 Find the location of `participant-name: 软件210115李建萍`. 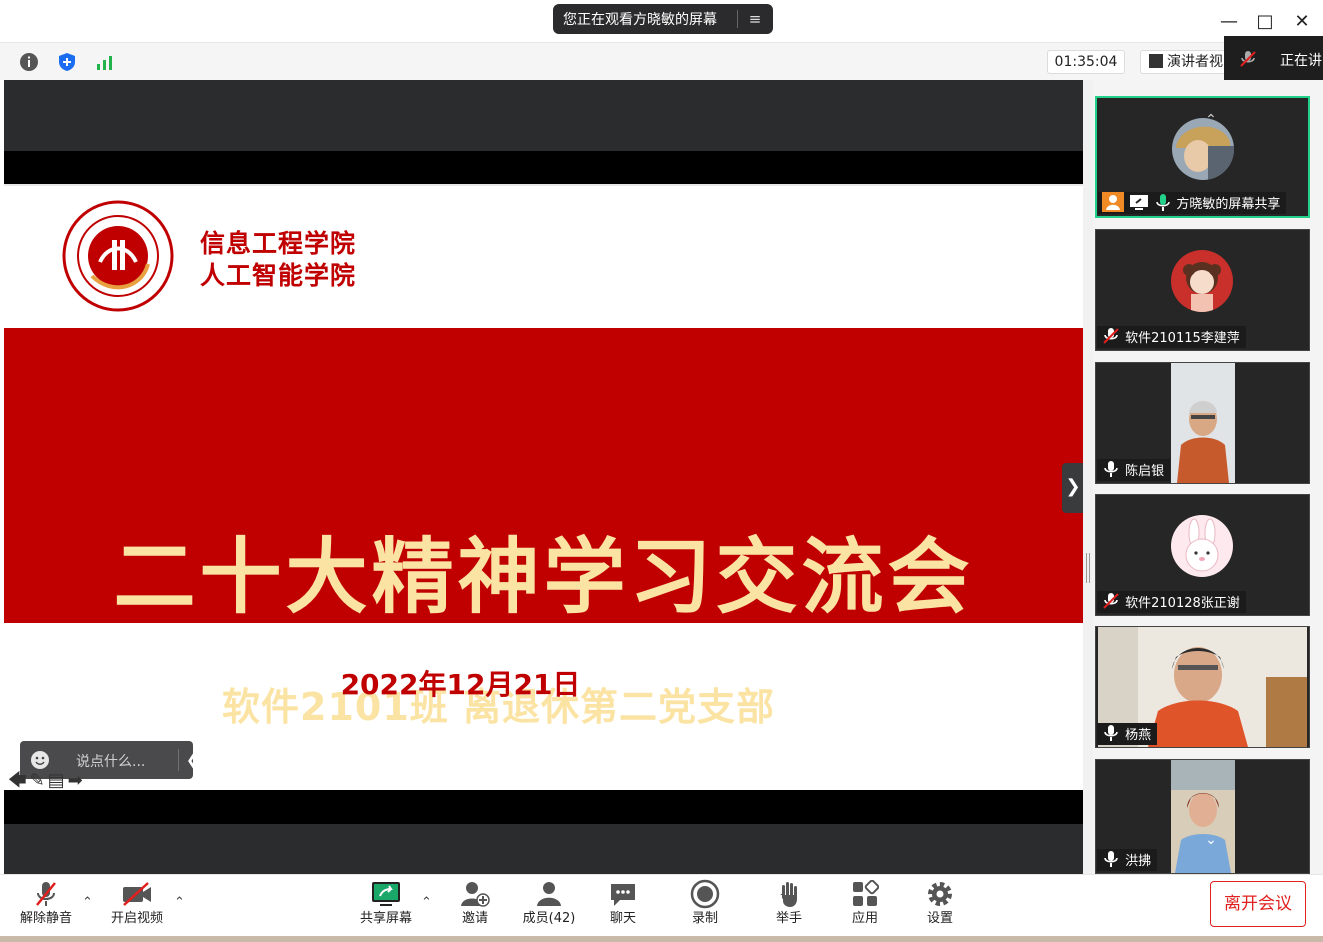

participant-name: 软件210115李建萍 is located at coordinates (1182, 338).